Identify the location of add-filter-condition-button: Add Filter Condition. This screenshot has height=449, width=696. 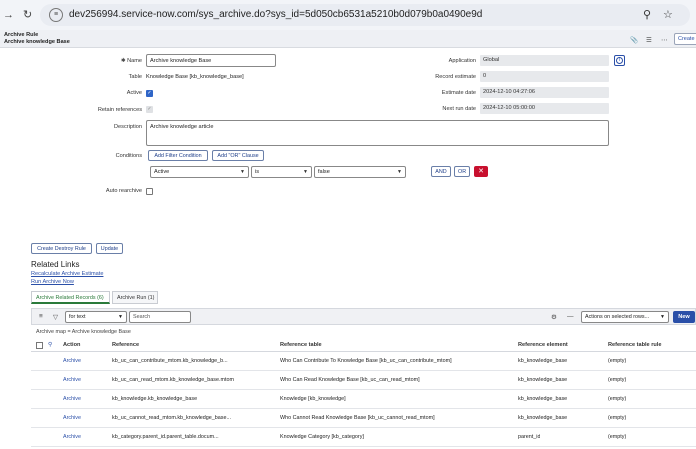
(178, 155).